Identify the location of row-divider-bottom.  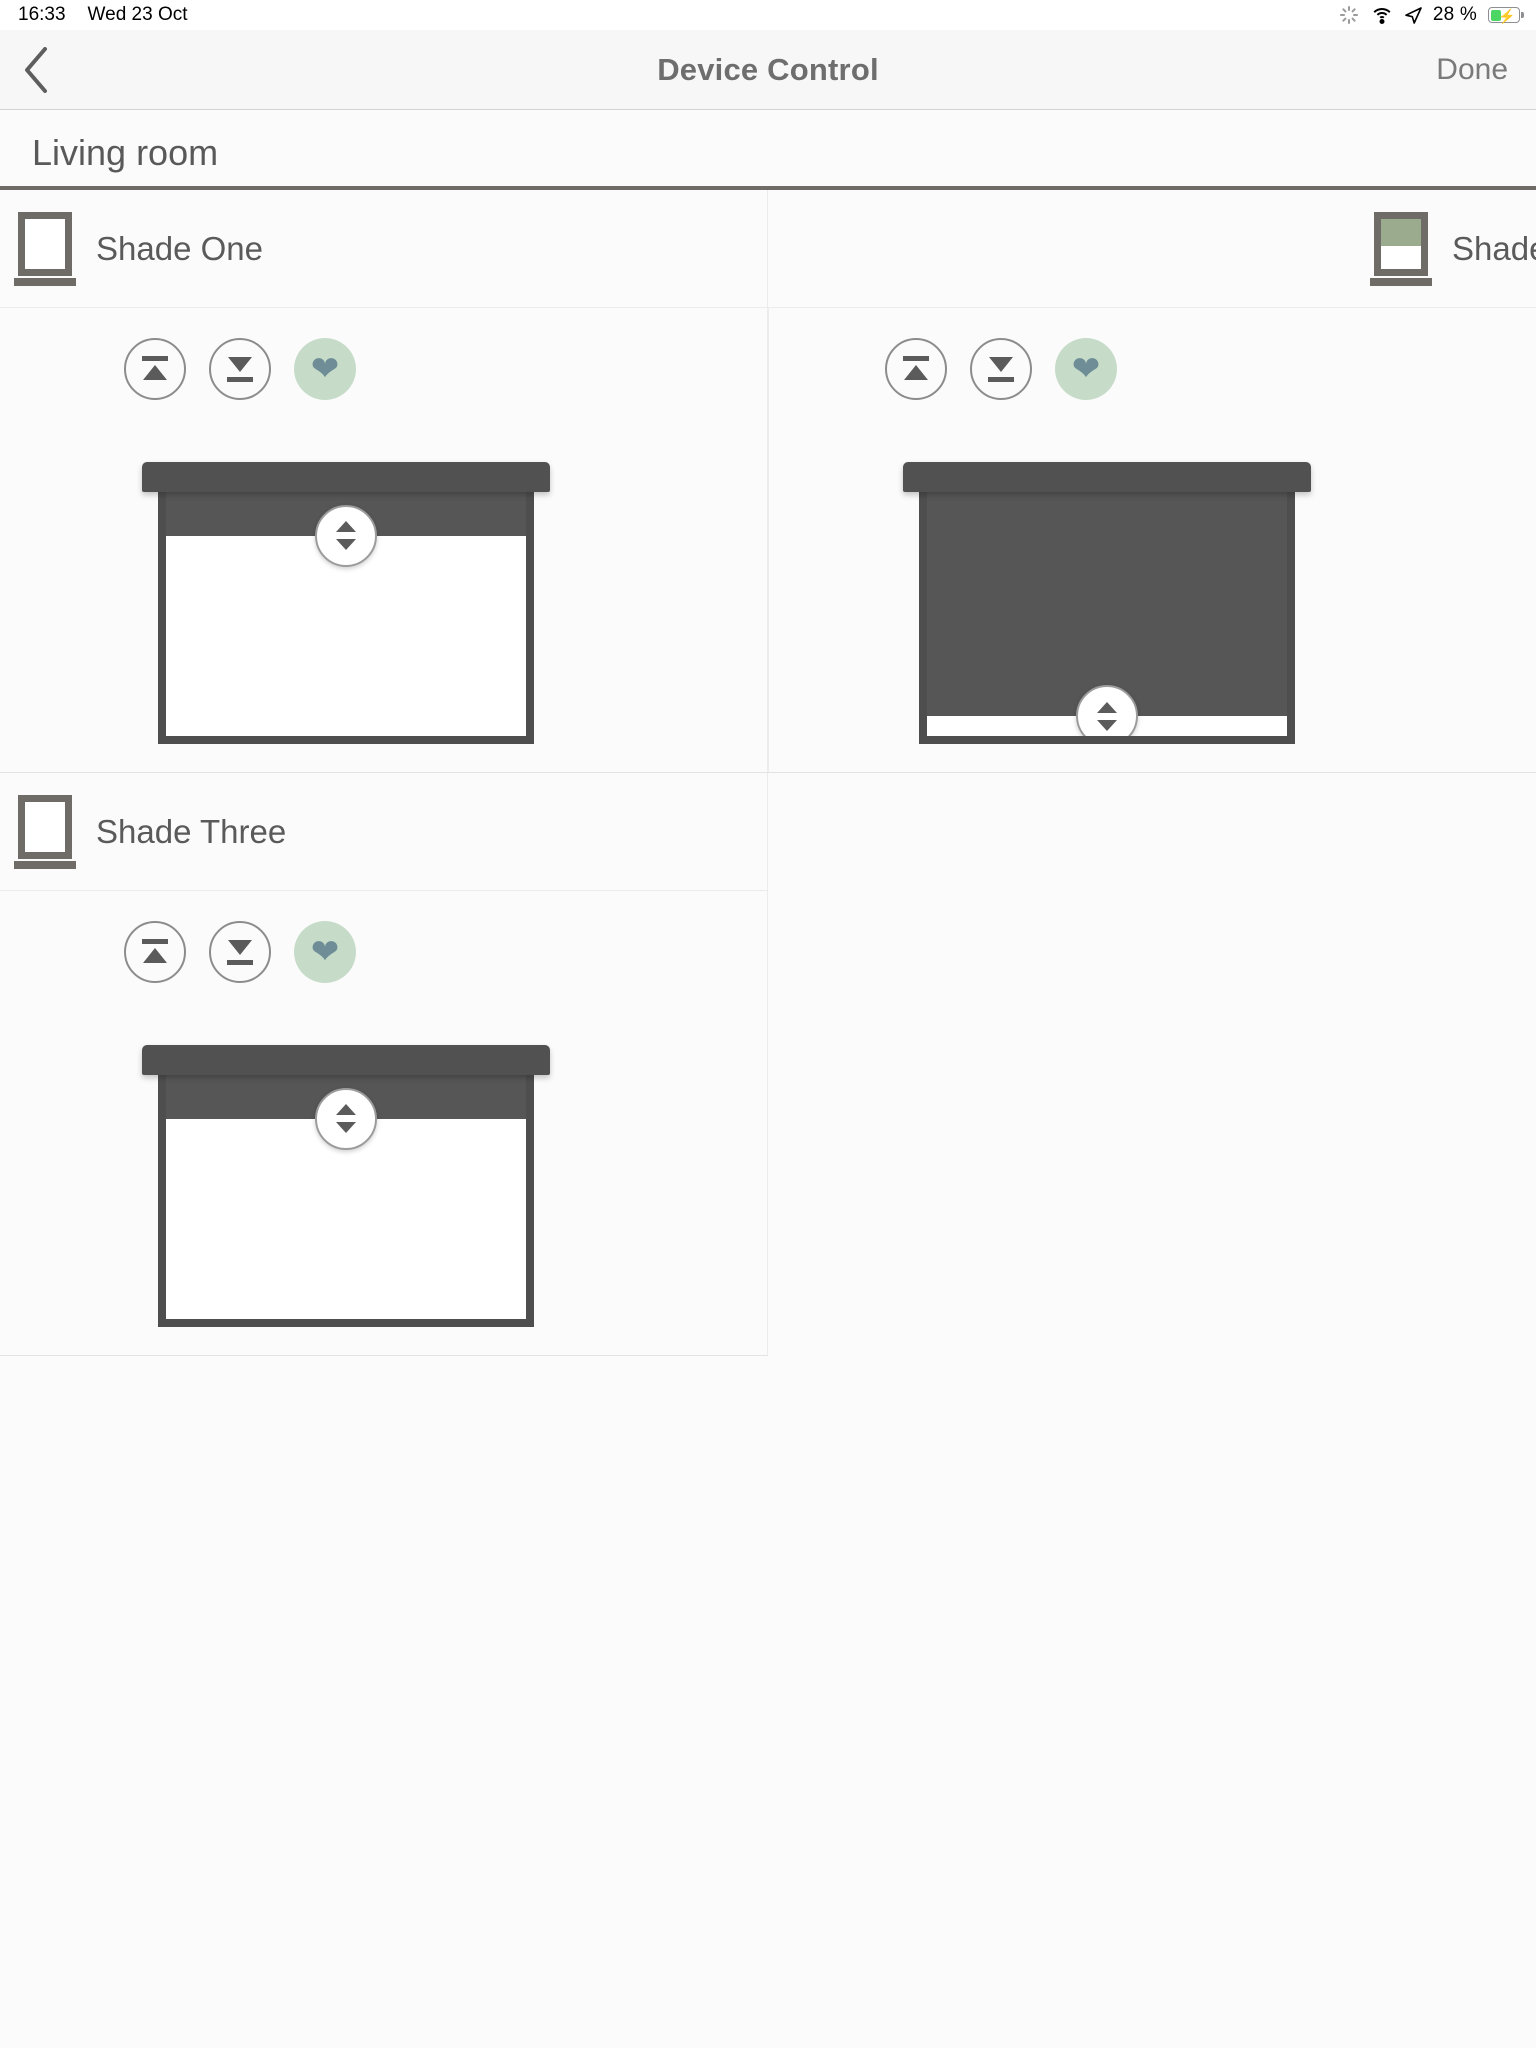
(384, 1355).